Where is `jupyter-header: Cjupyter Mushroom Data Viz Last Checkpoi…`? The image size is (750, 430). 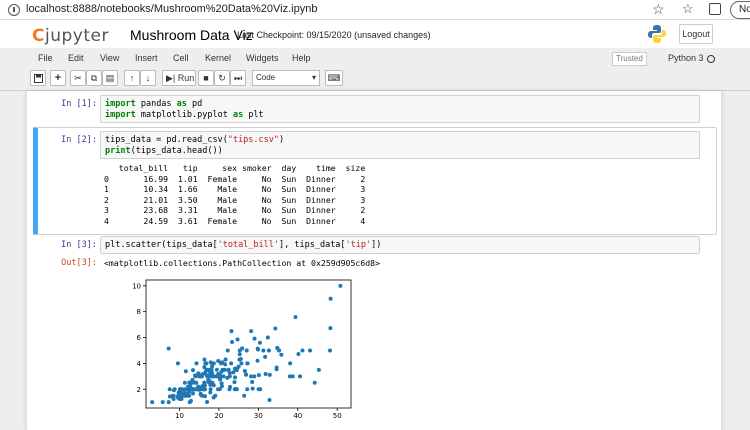 jupyter-header: Cjupyter Mushroom Data Viz Last Checkpoi… is located at coordinates (375, 34).